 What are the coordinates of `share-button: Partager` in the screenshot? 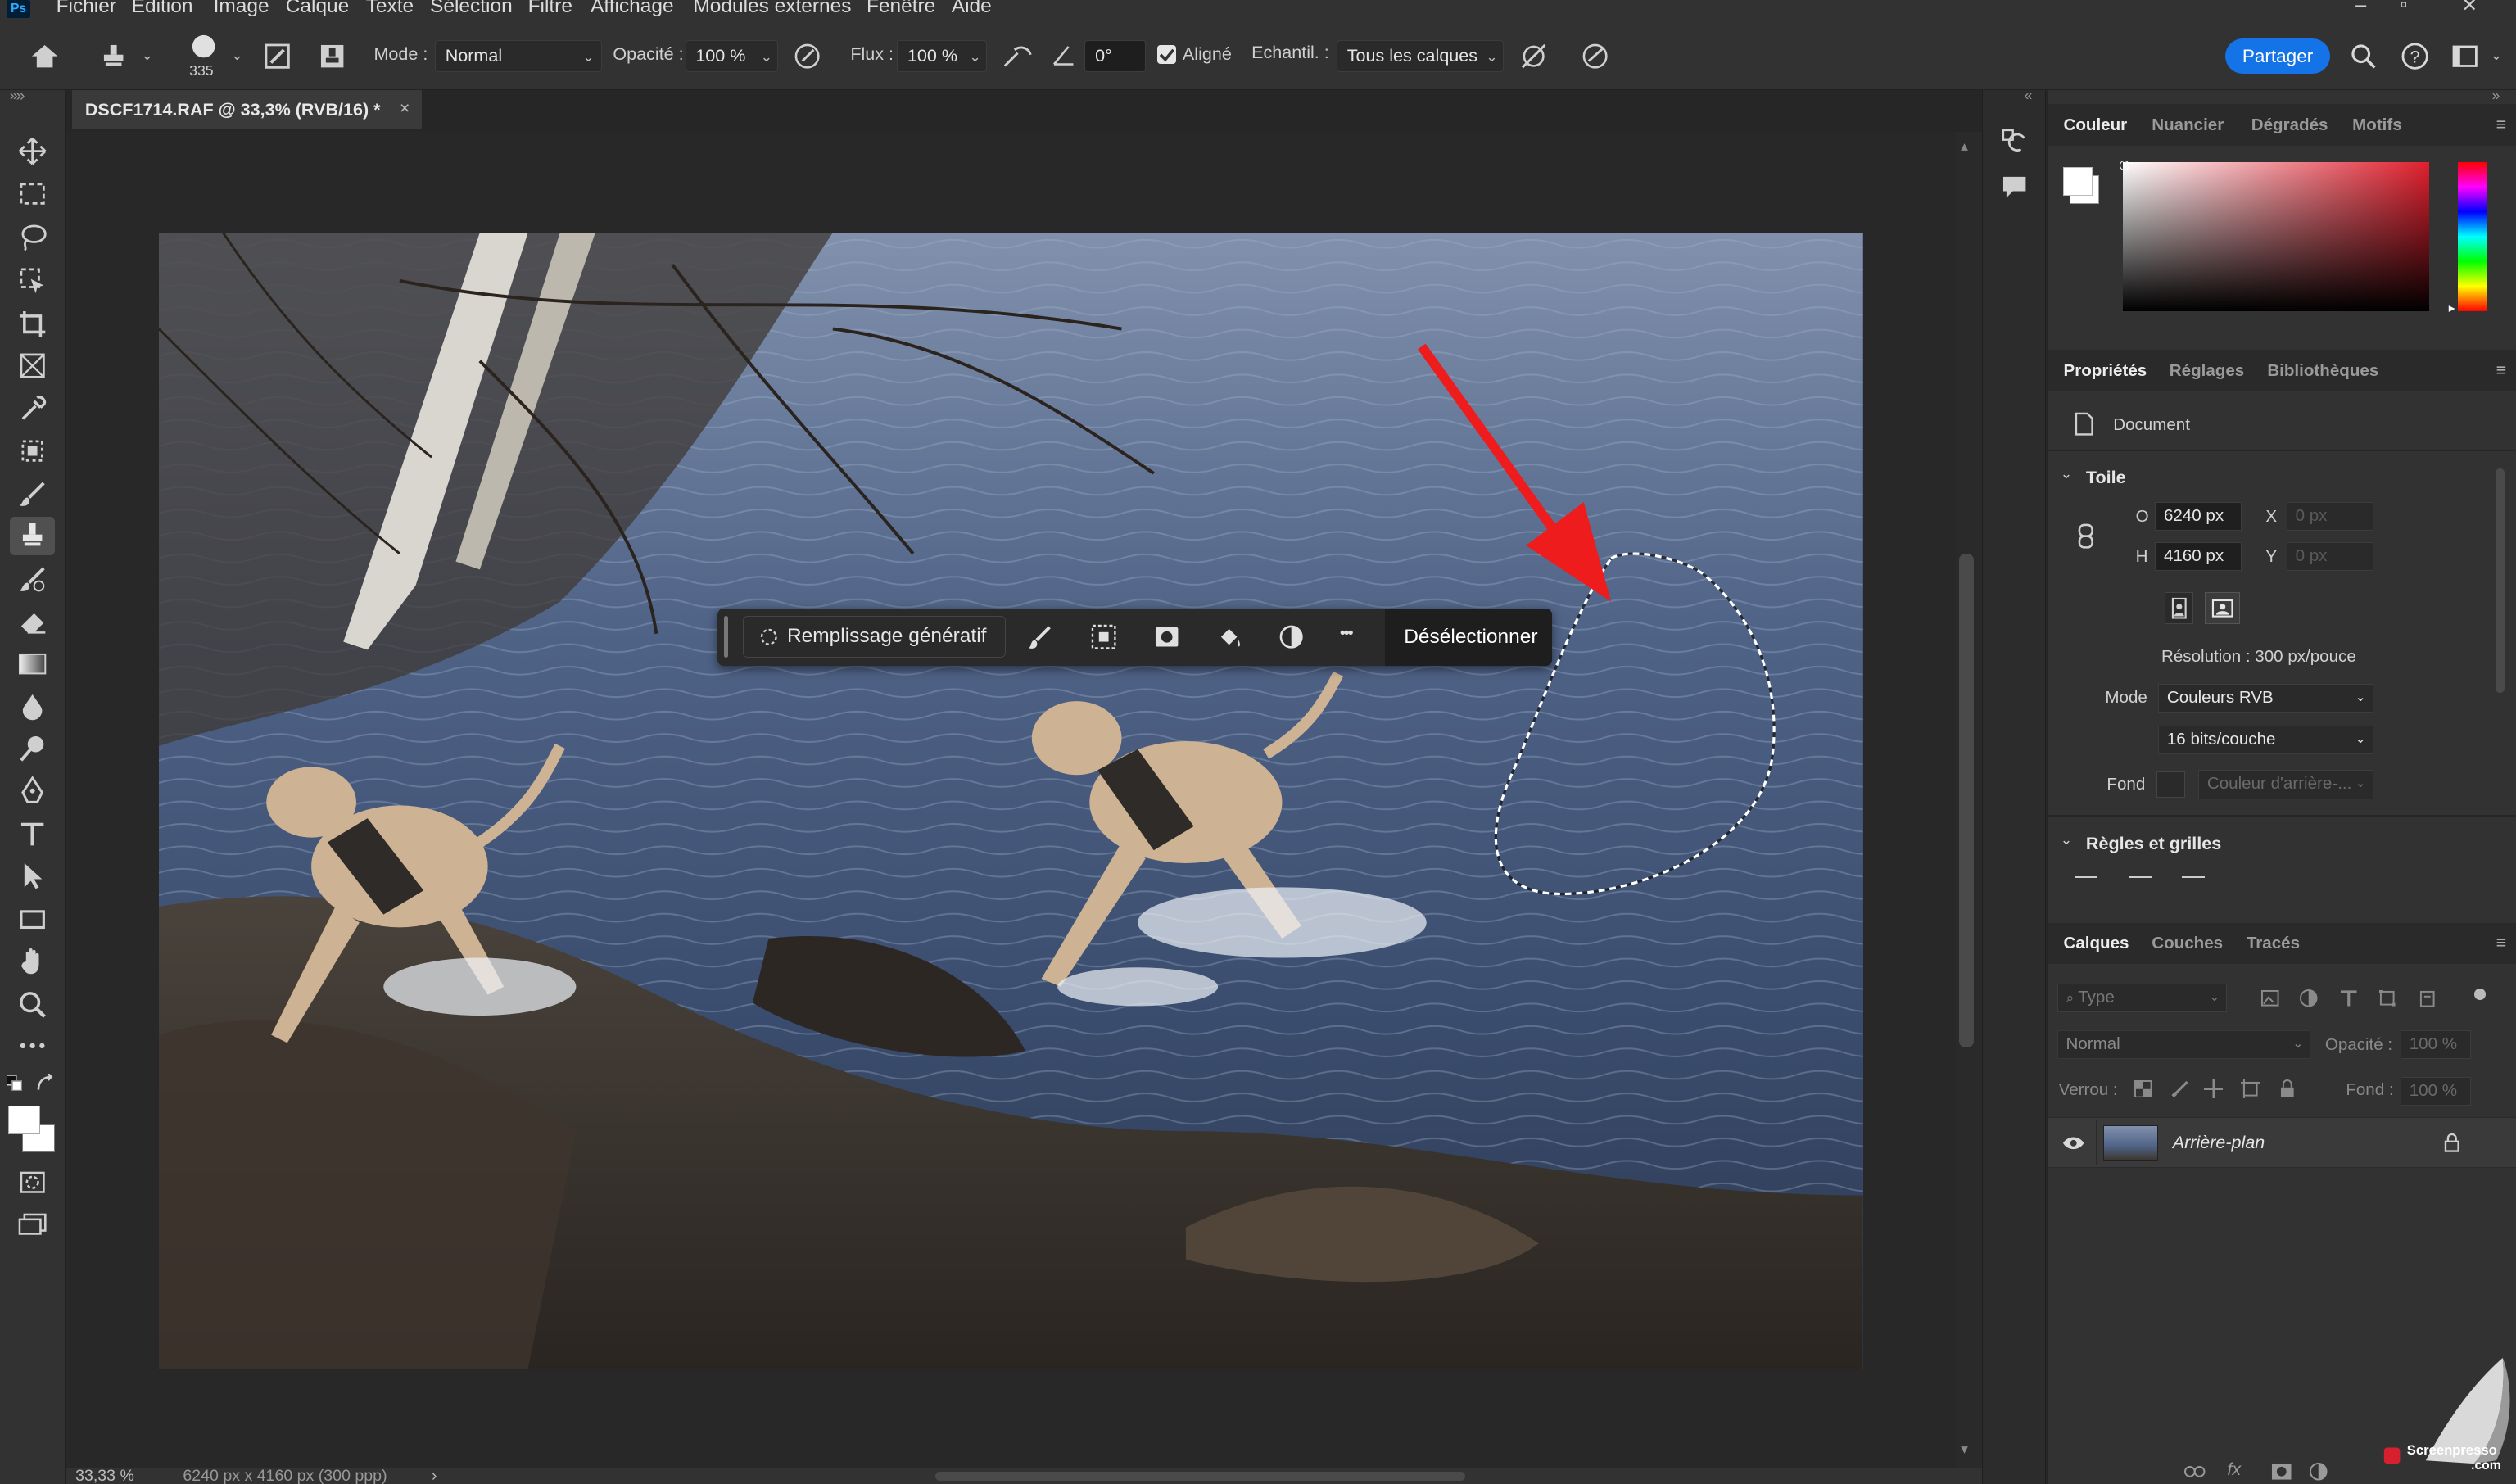 It's located at (2277, 56).